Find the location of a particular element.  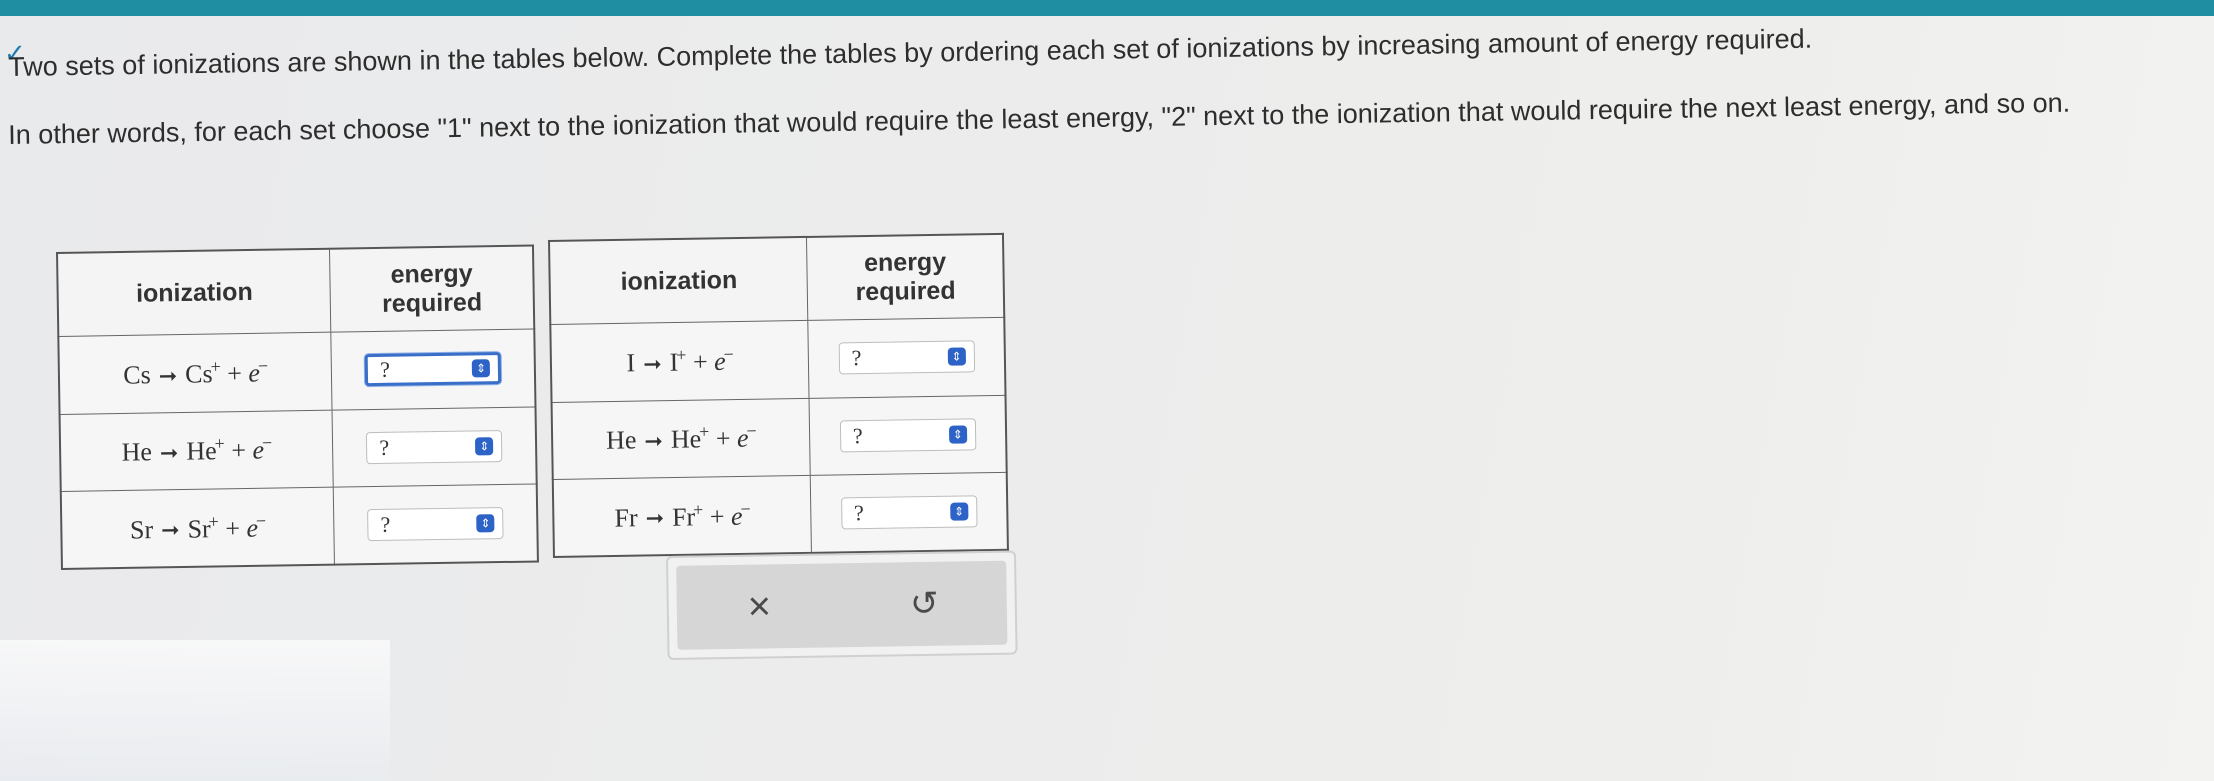

answer-toolbar: × ↺ is located at coordinates (842, 605).